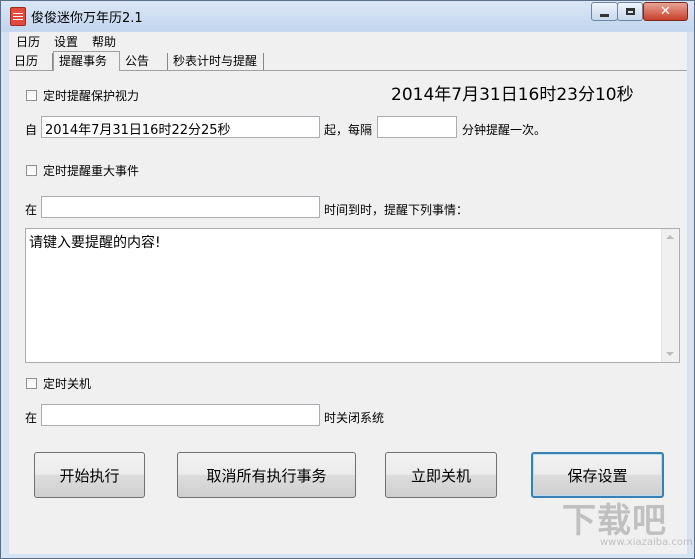  What do you see at coordinates (86, 61) in the screenshot?
I see `tab-reminders: 提醒事务` at bounding box center [86, 61].